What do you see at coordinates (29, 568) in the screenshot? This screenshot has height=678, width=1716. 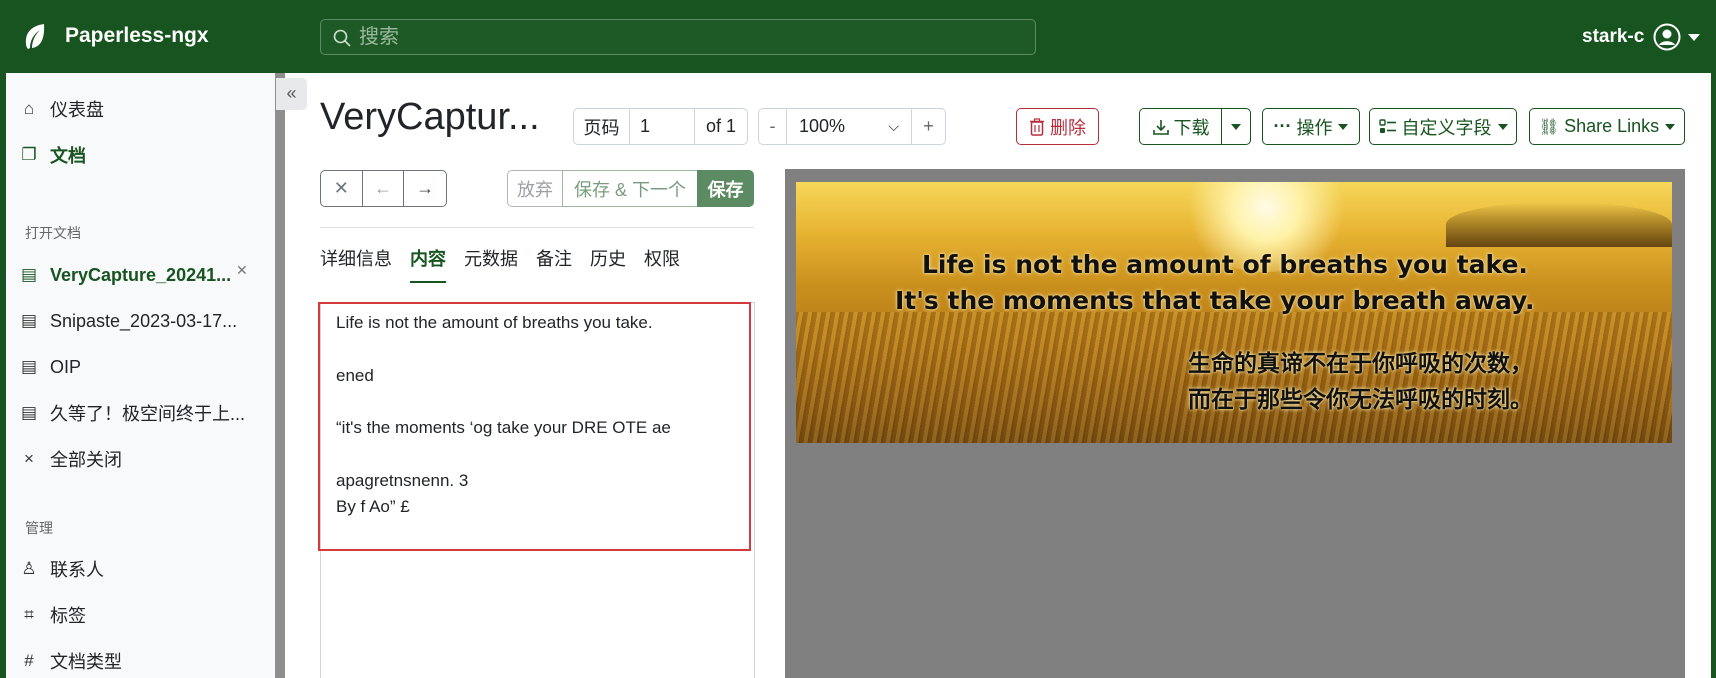 I see `person-icon: ♙` at bounding box center [29, 568].